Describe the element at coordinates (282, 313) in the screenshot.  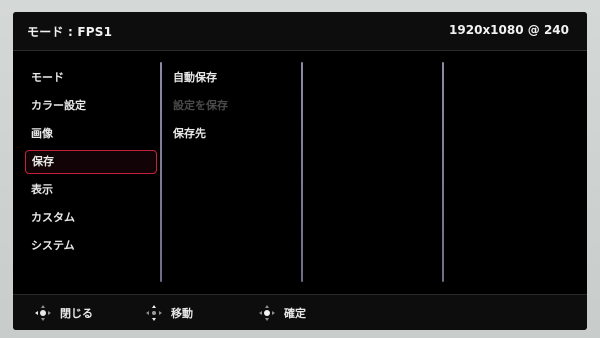
I see `footer-confirm: 確定` at that location.